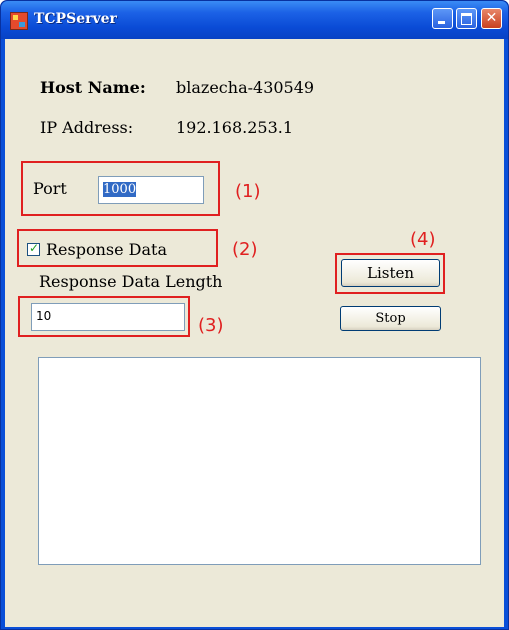  Describe the element at coordinates (50, 188) in the screenshot. I see `port-label: Port` at that location.